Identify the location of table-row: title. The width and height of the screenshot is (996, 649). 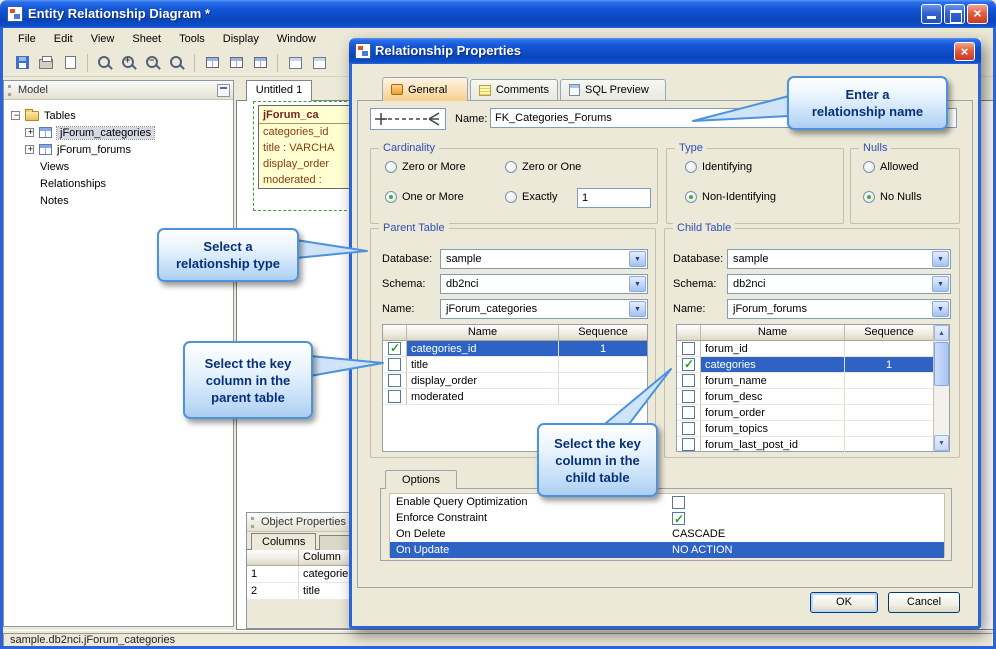
(515, 365).